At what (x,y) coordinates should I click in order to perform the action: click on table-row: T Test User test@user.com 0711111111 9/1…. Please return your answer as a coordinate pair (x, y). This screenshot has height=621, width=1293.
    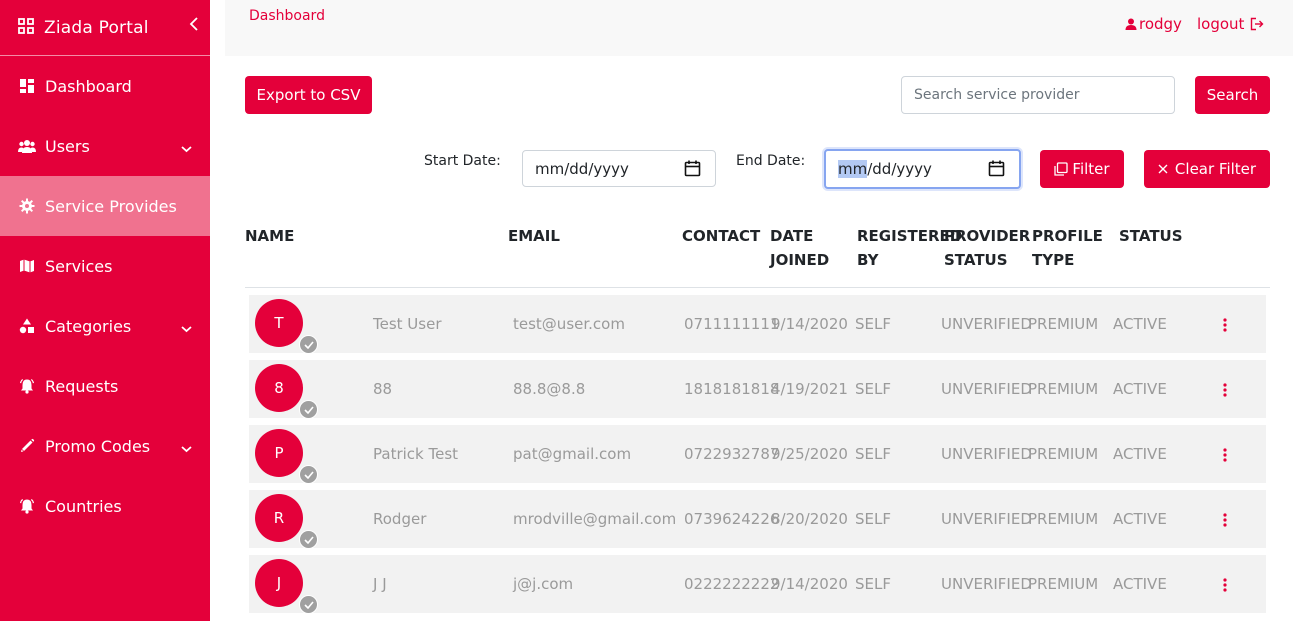
    Looking at the image, I should click on (757, 324).